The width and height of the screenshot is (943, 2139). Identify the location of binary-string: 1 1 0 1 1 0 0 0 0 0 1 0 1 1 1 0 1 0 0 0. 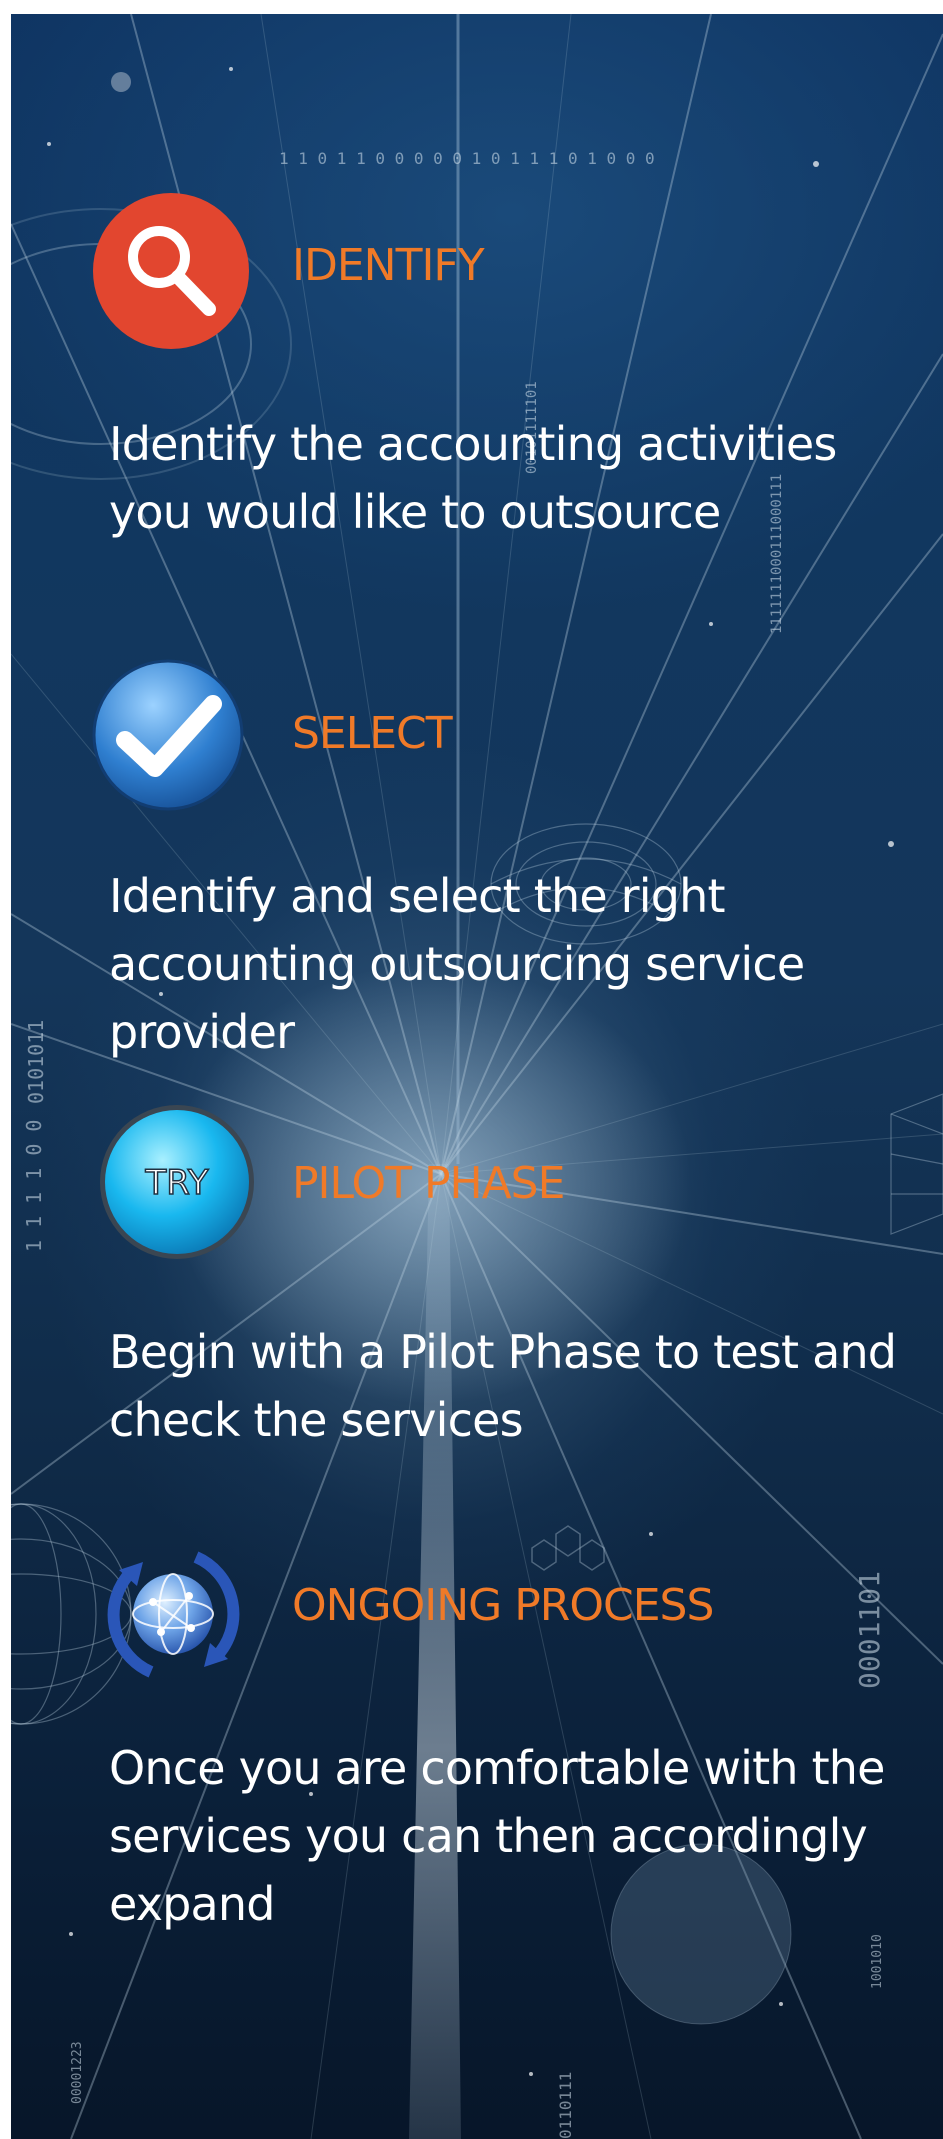
(467, 158).